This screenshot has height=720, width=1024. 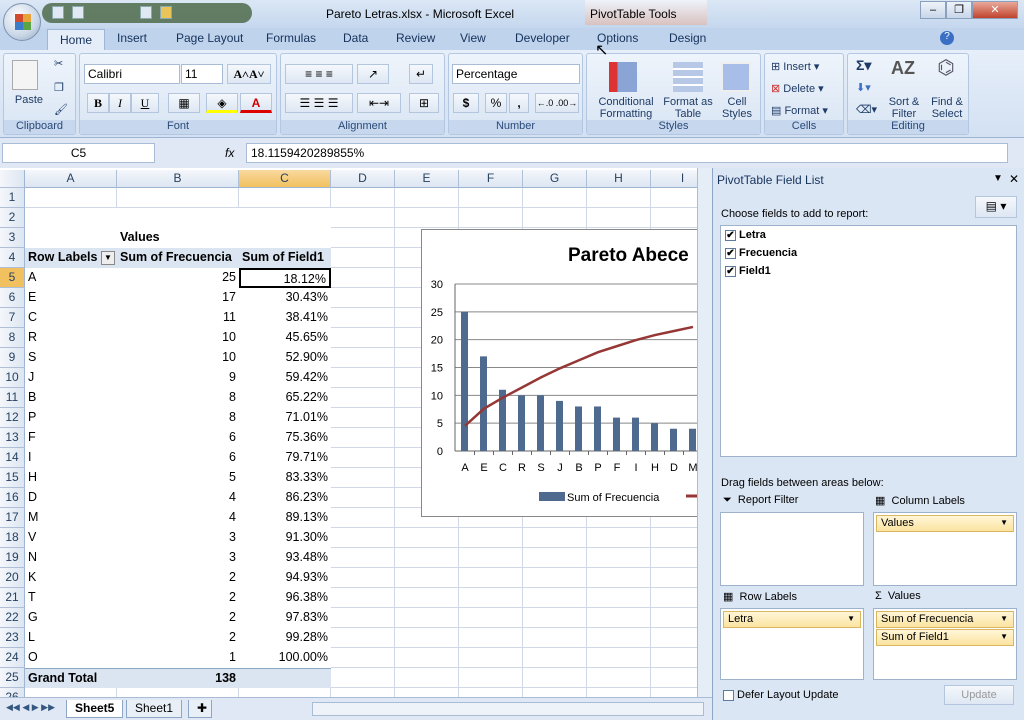 What do you see at coordinates (209, 38) in the screenshot?
I see `tab-page-layout: Page Layout` at bounding box center [209, 38].